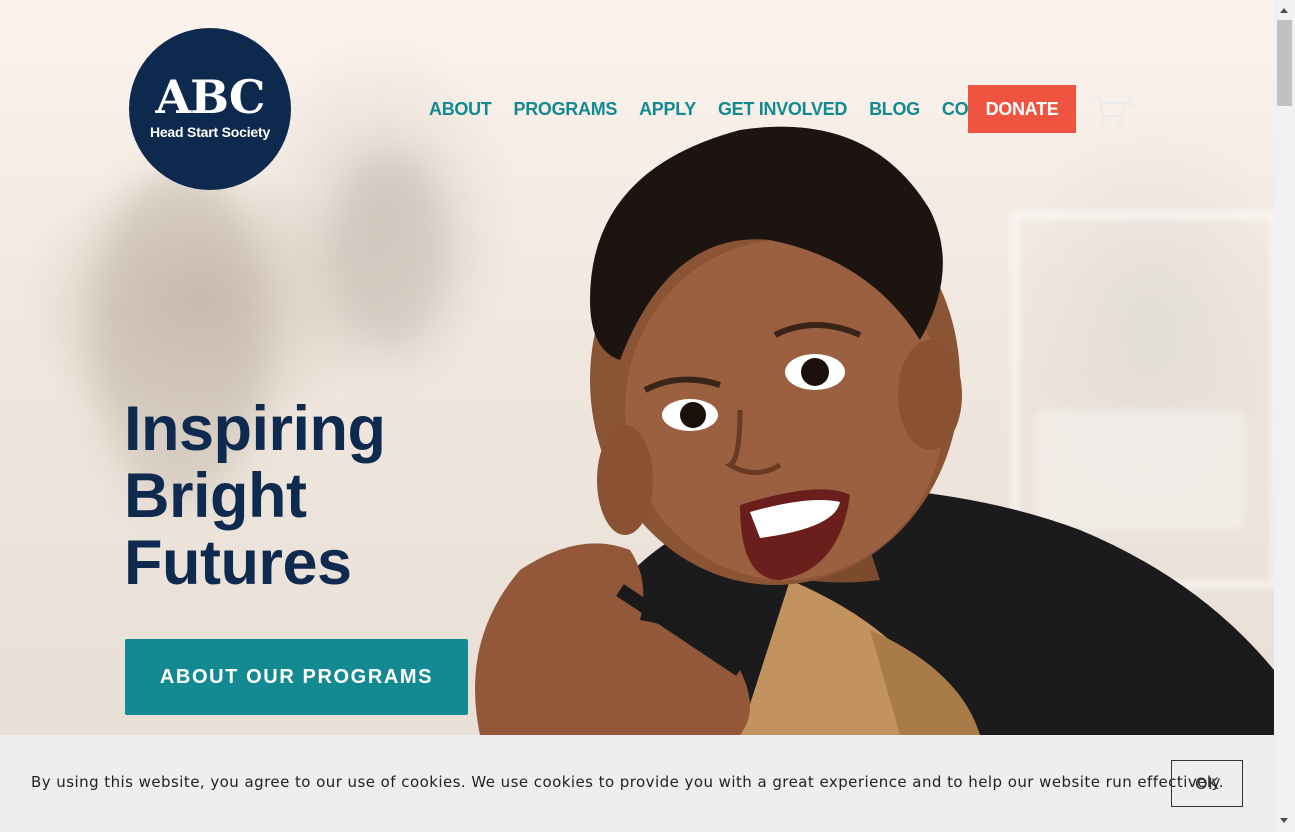 The image size is (1295, 832). I want to click on site-logo: ABC Head Start Society, so click(210, 109).